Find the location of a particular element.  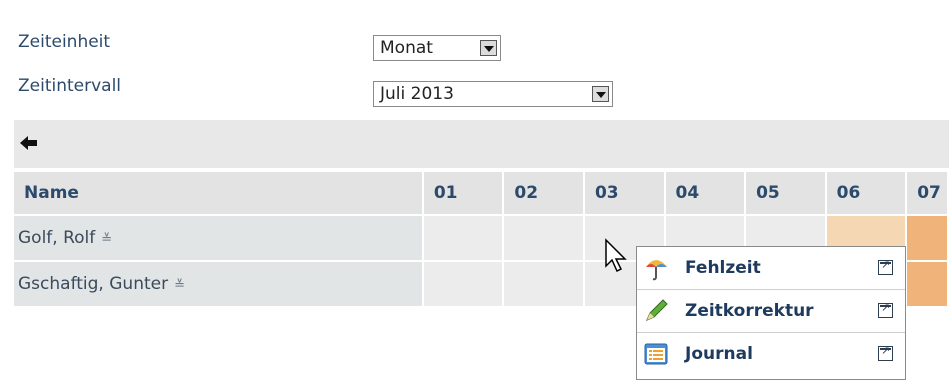

navigation-toolbar is located at coordinates (481, 144).